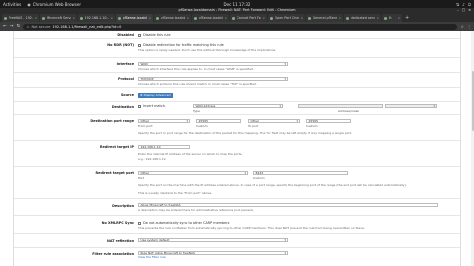  I want to click on browser-tab: Open Port Chec...×, so click(286, 18).